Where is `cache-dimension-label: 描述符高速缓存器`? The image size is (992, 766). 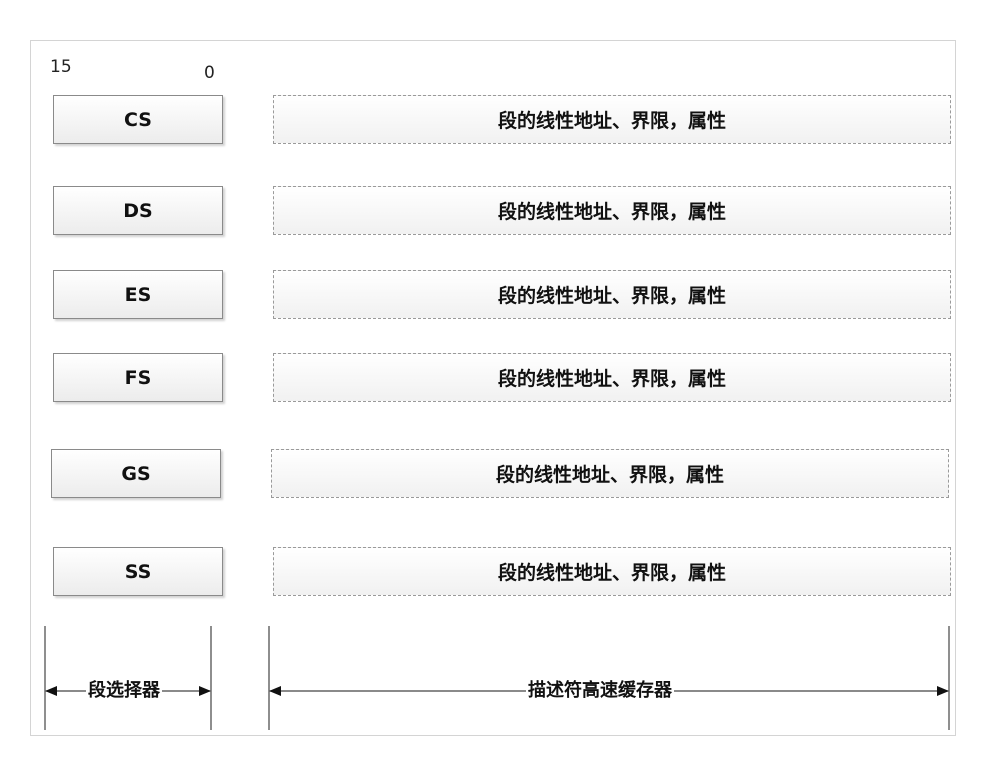 cache-dimension-label: 描述符高速缓存器 is located at coordinates (600, 690).